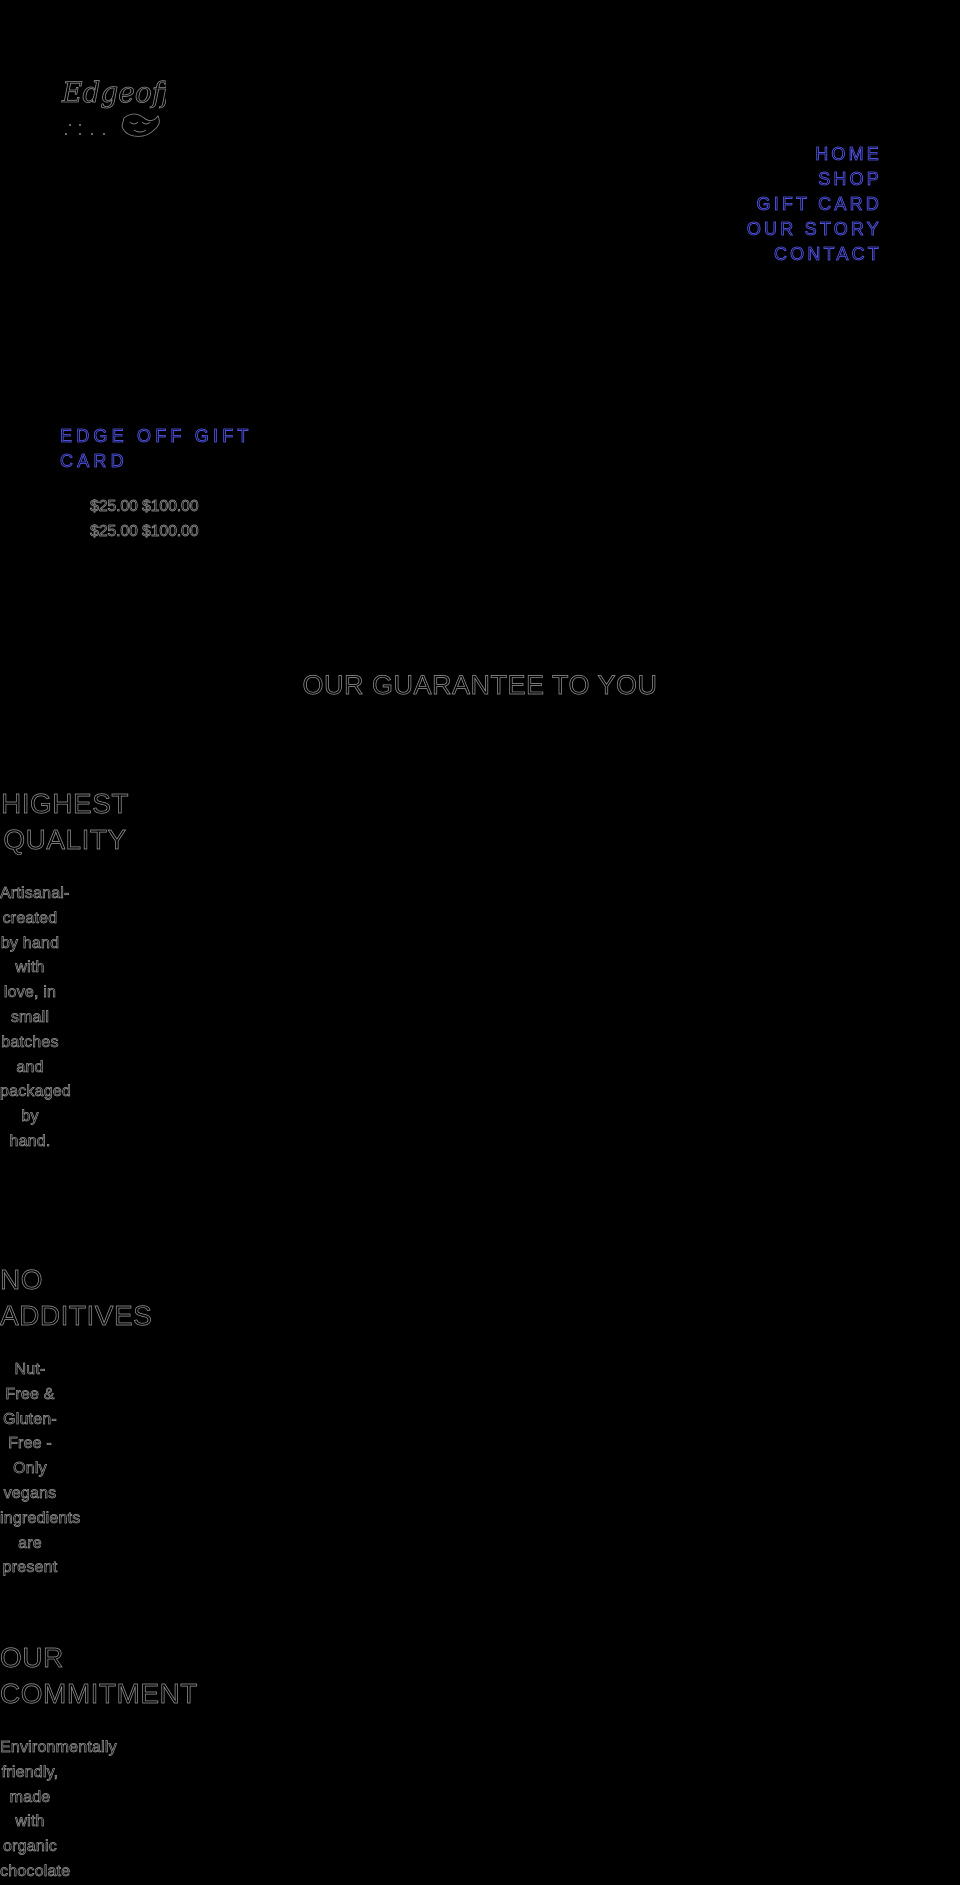  I want to click on nav-contact: CONTACT, so click(828, 254).